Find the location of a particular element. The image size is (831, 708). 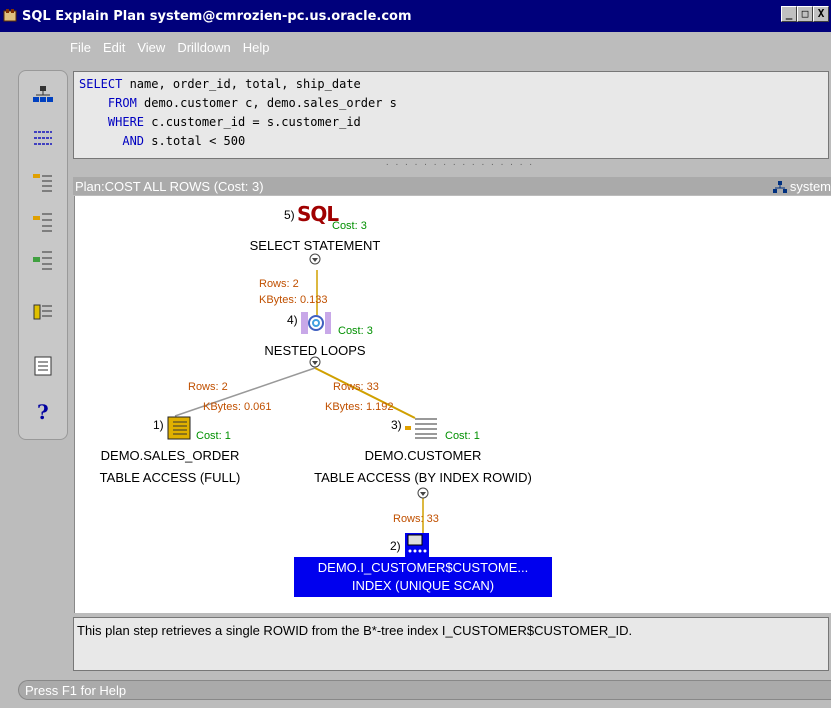

menu-view: View is located at coordinates (151, 51).